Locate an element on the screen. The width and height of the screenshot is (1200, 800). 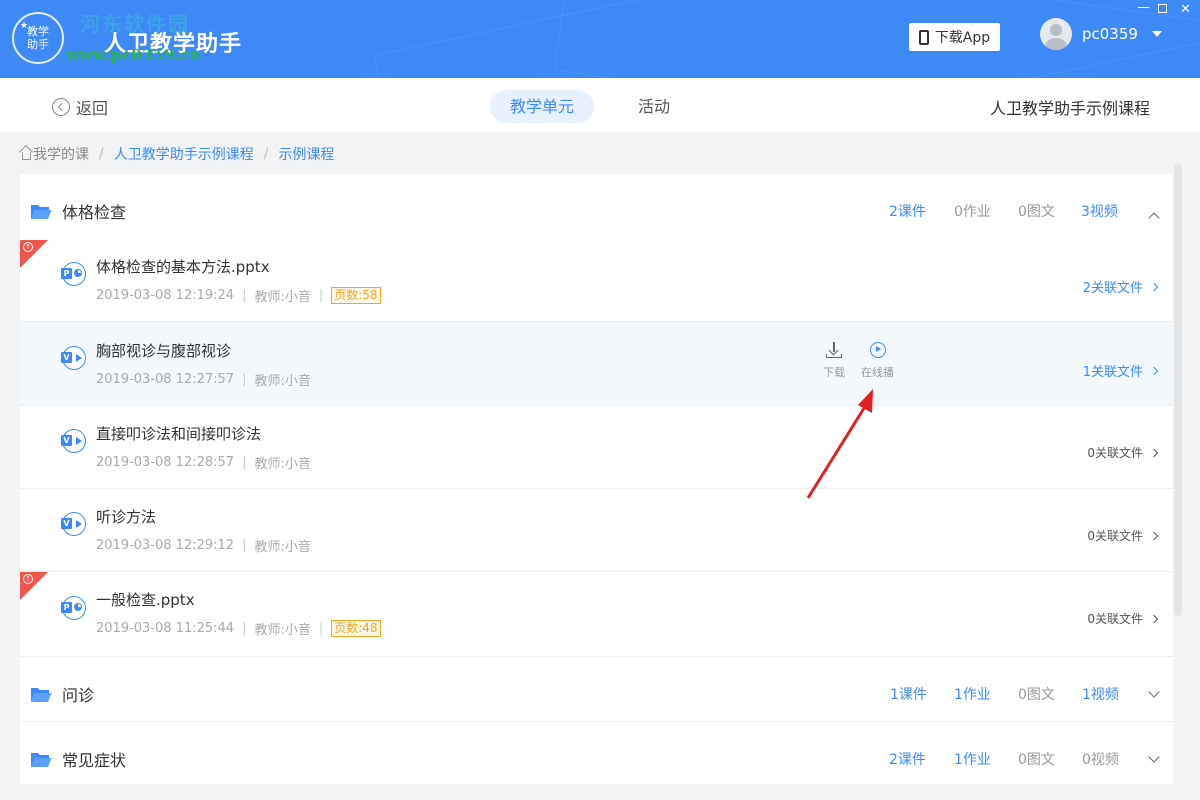
maximize-button is located at coordinates (1162, 9).